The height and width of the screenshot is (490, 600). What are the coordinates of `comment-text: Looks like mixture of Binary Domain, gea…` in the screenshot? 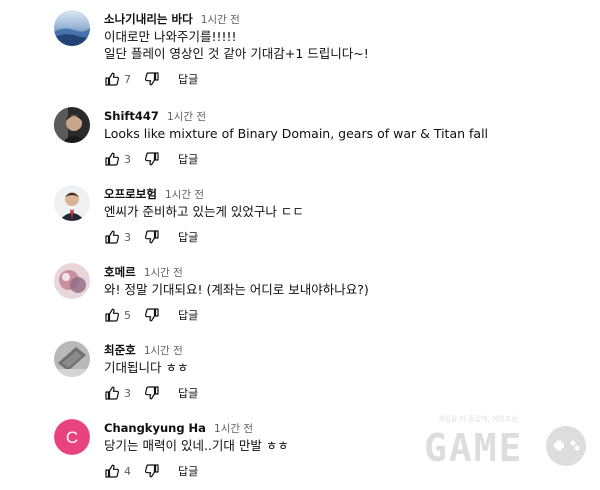 It's located at (344, 133).